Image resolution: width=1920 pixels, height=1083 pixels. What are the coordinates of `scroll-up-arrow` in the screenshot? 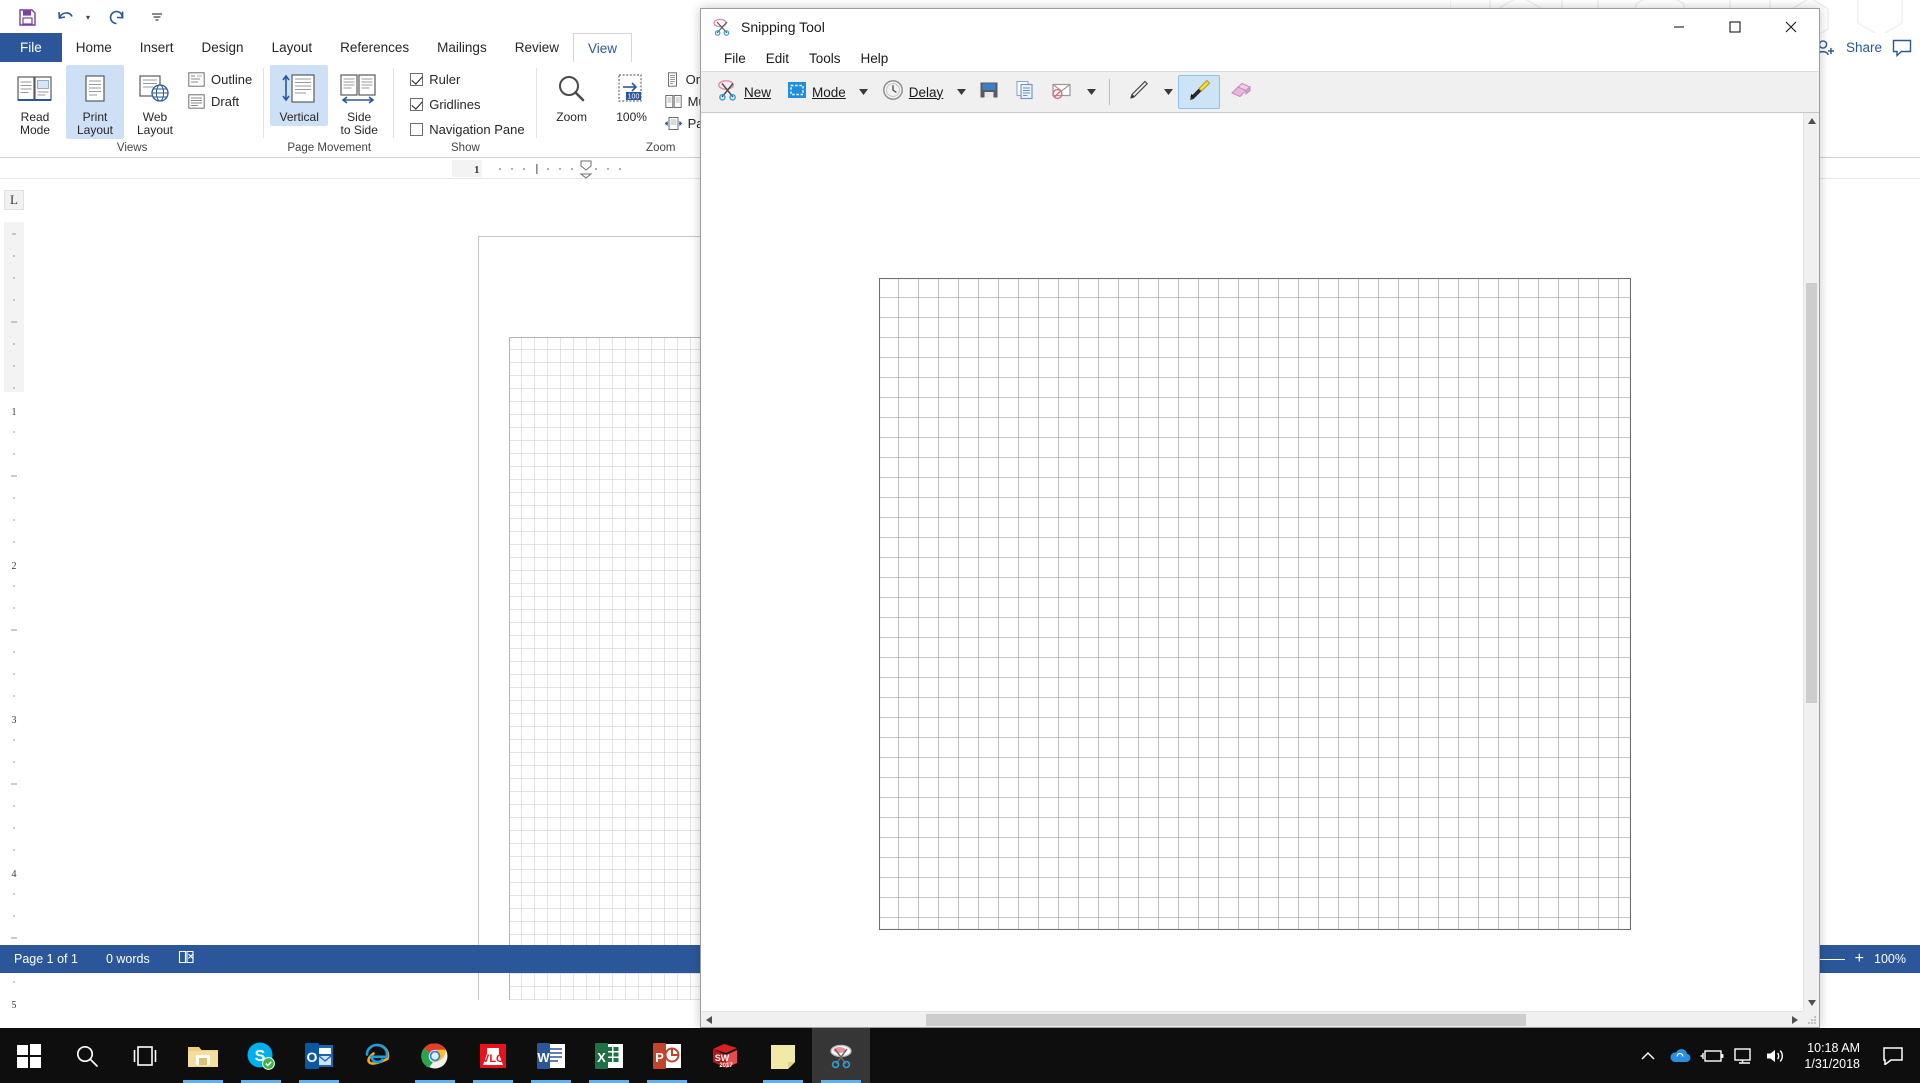 It's located at (1811, 121).